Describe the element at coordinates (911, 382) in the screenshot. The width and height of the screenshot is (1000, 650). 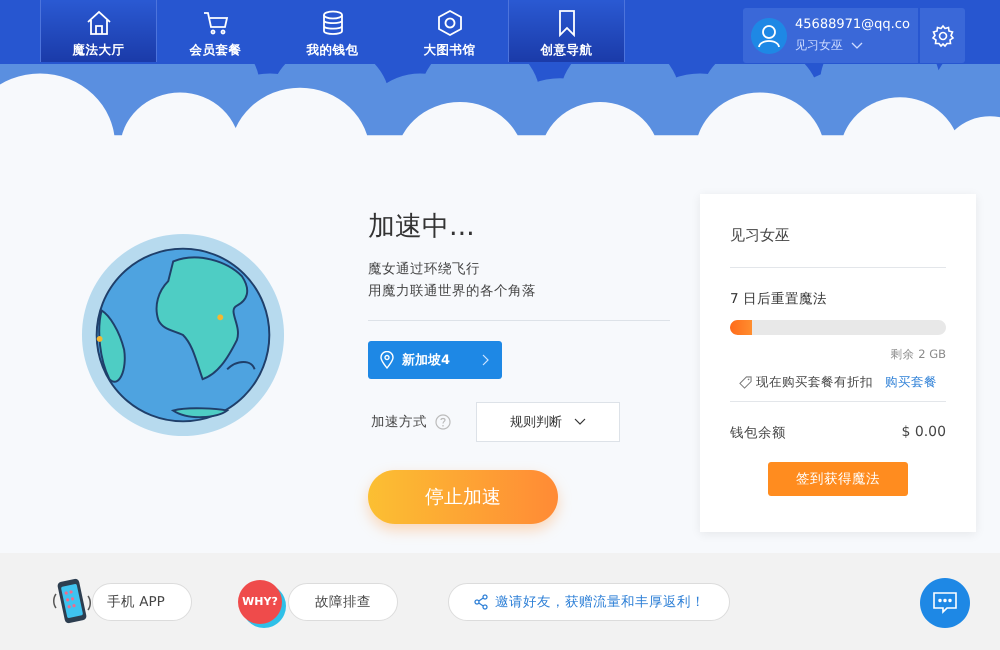
I see `buy-plan-link: 购买套餐` at that location.